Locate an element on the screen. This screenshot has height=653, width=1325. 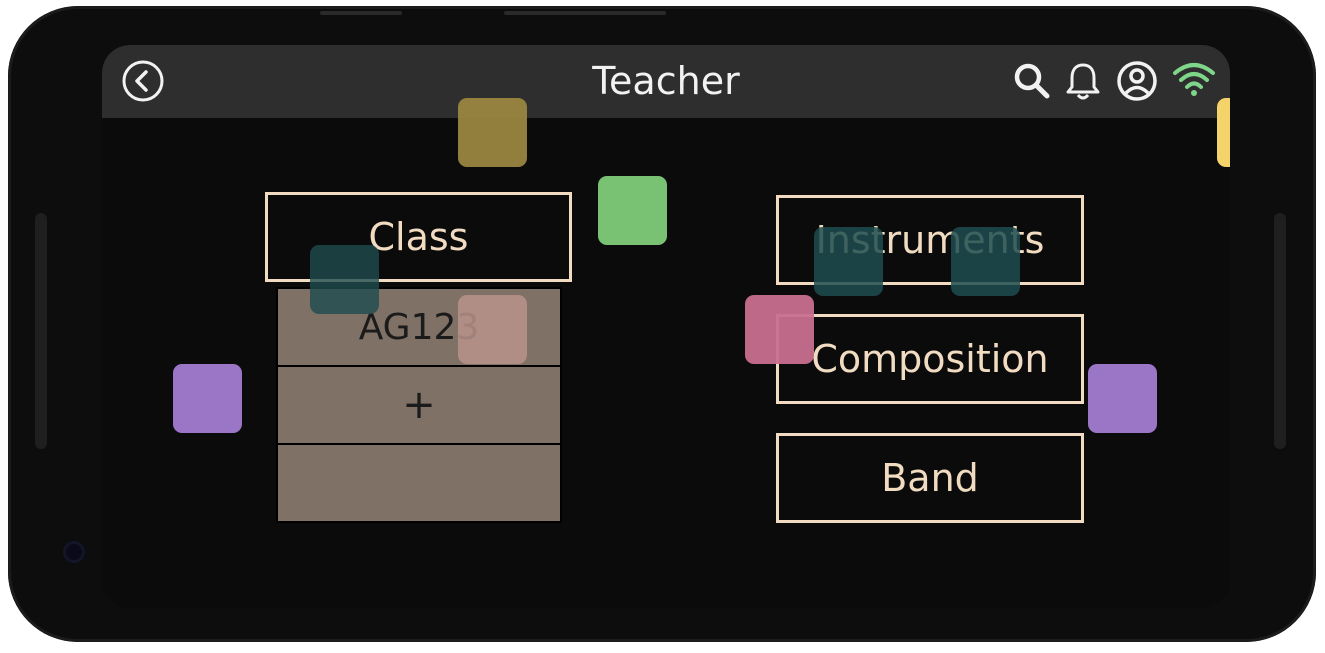
band-button: Band is located at coordinates (930, 478).